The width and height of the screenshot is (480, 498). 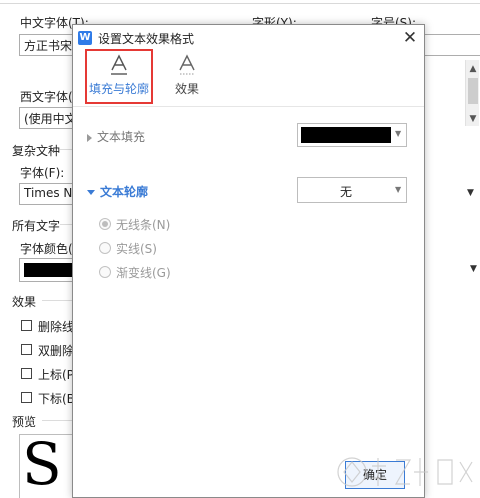 What do you see at coordinates (124, 192) in the screenshot?
I see `text-outline-label: 文本轮廓` at bounding box center [124, 192].